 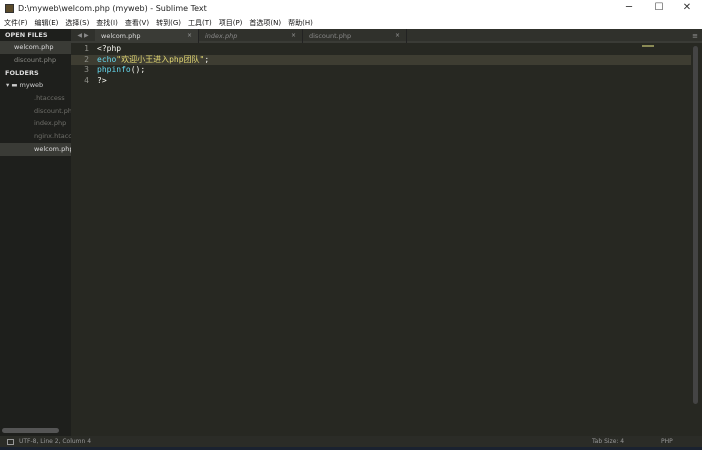 I want to click on panel-toggle-icon, so click(x=10, y=441).